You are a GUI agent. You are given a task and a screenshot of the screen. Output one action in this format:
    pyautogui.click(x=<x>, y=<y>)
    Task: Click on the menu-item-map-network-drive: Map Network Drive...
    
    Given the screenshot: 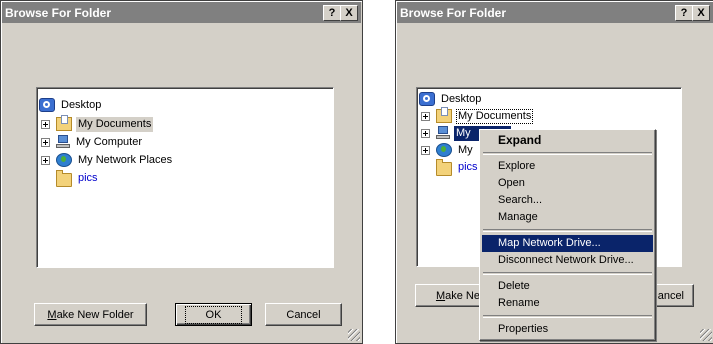 What is the action you would take?
    pyautogui.click(x=567, y=243)
    